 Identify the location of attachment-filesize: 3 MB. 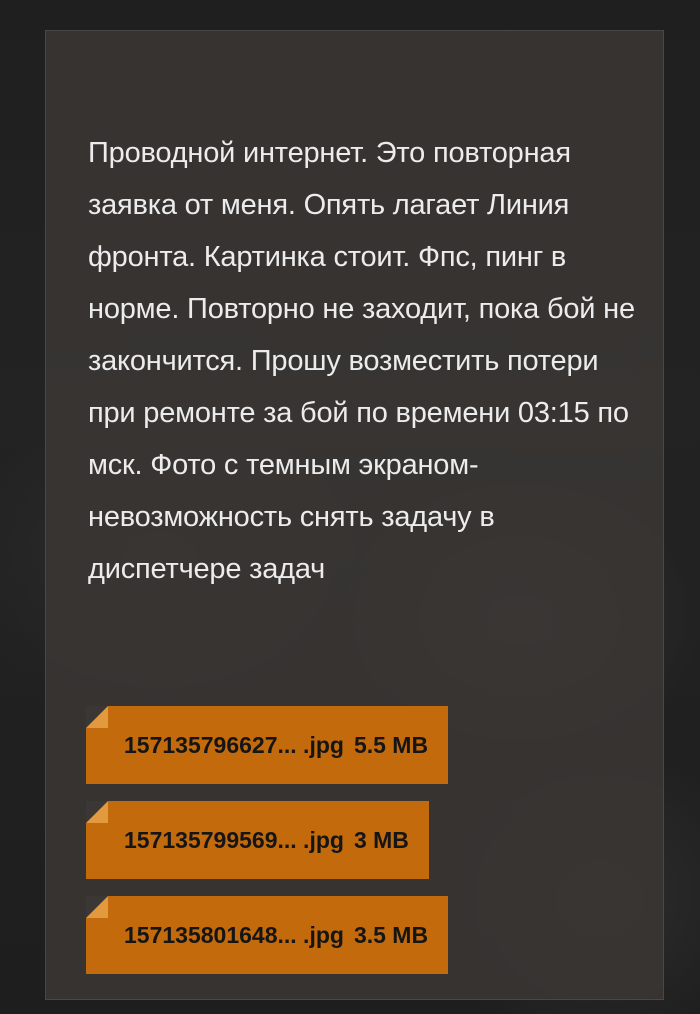
(381, 839).